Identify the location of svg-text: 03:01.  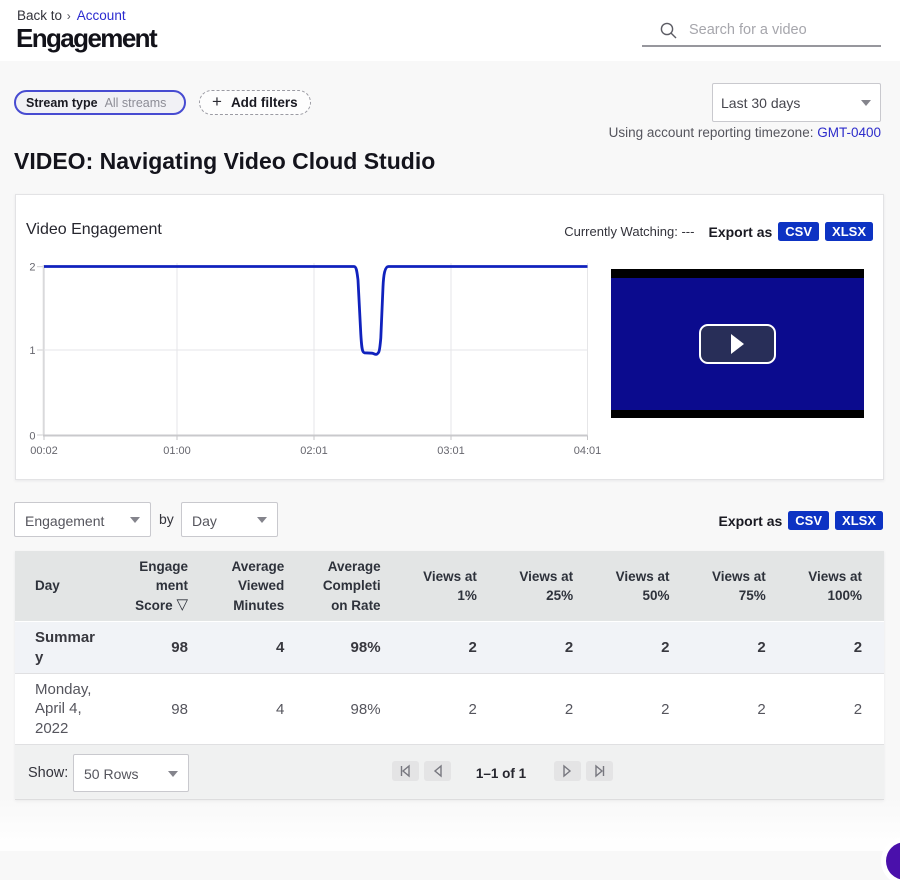
(451, 451).